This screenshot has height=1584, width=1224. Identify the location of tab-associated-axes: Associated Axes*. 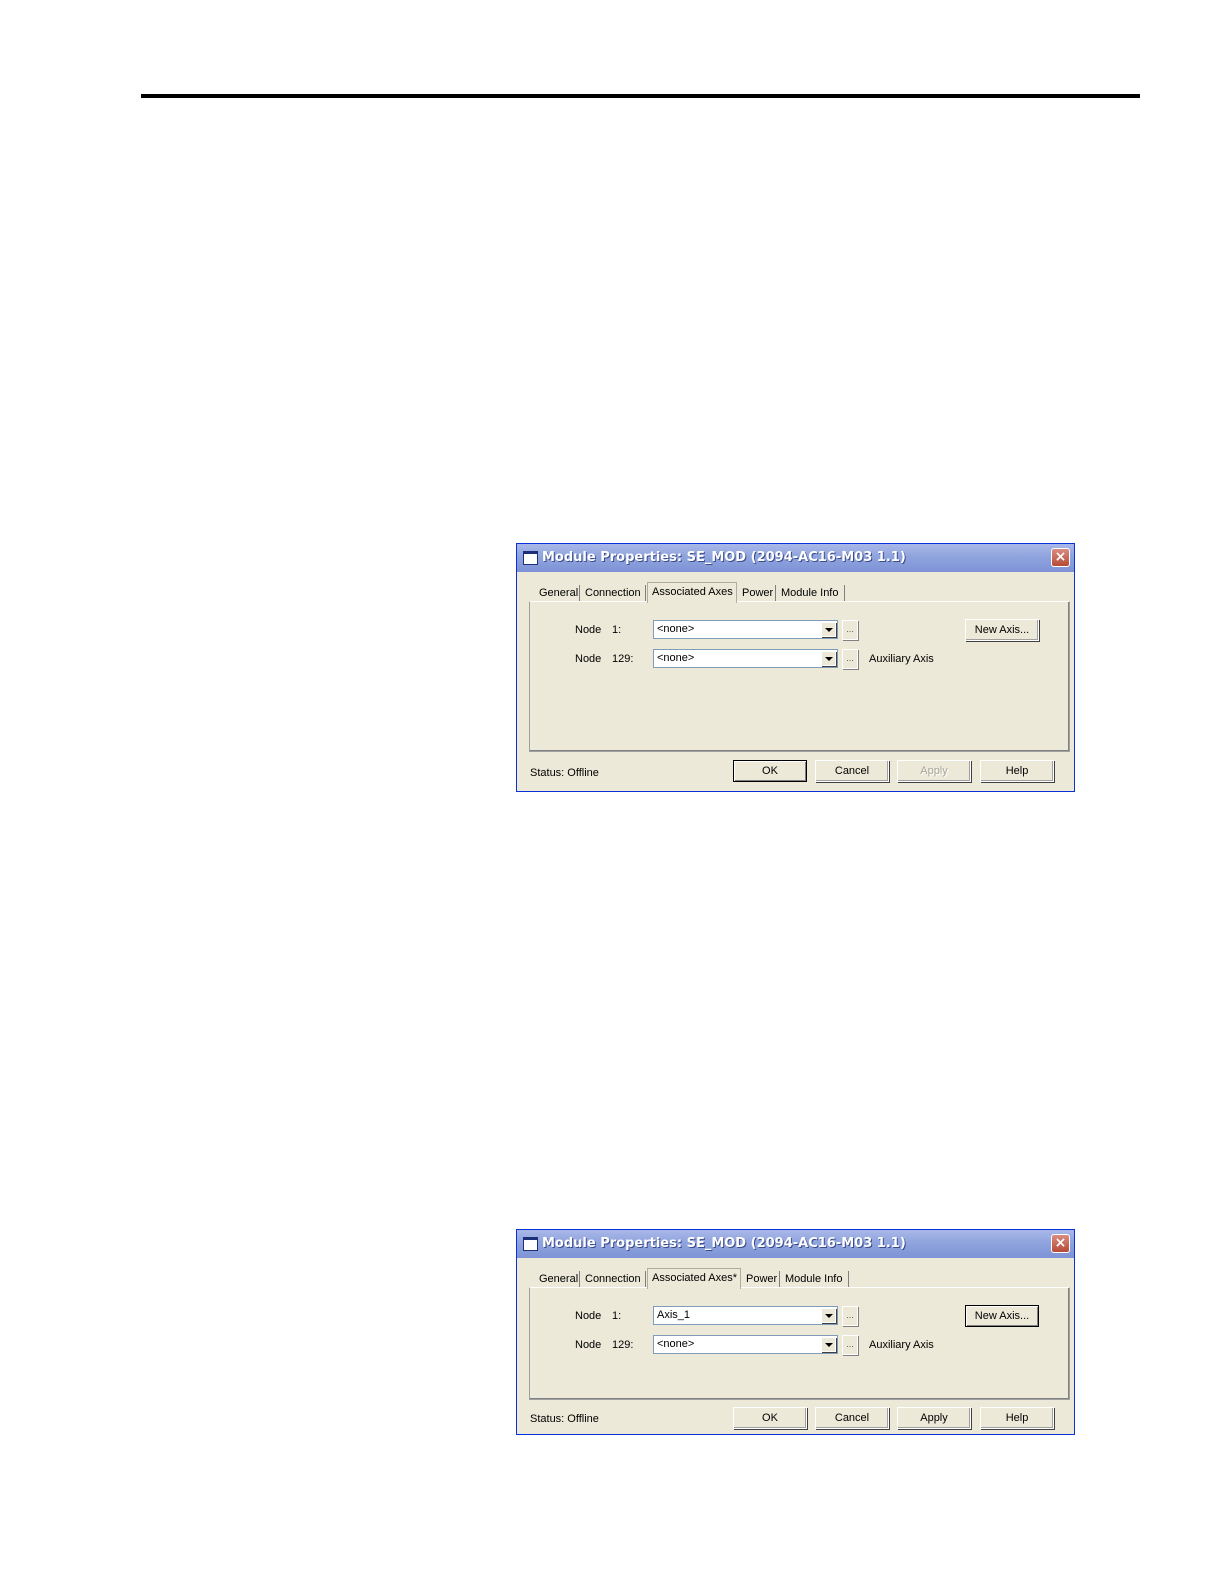
(694, 1278).